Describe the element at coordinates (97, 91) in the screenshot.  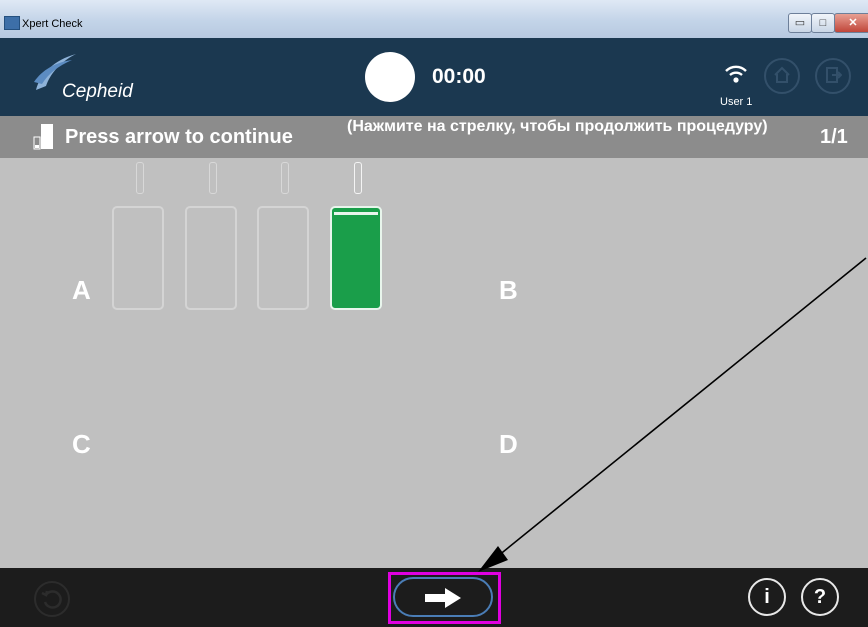
I see `logo-text: Cepheid` at that location.